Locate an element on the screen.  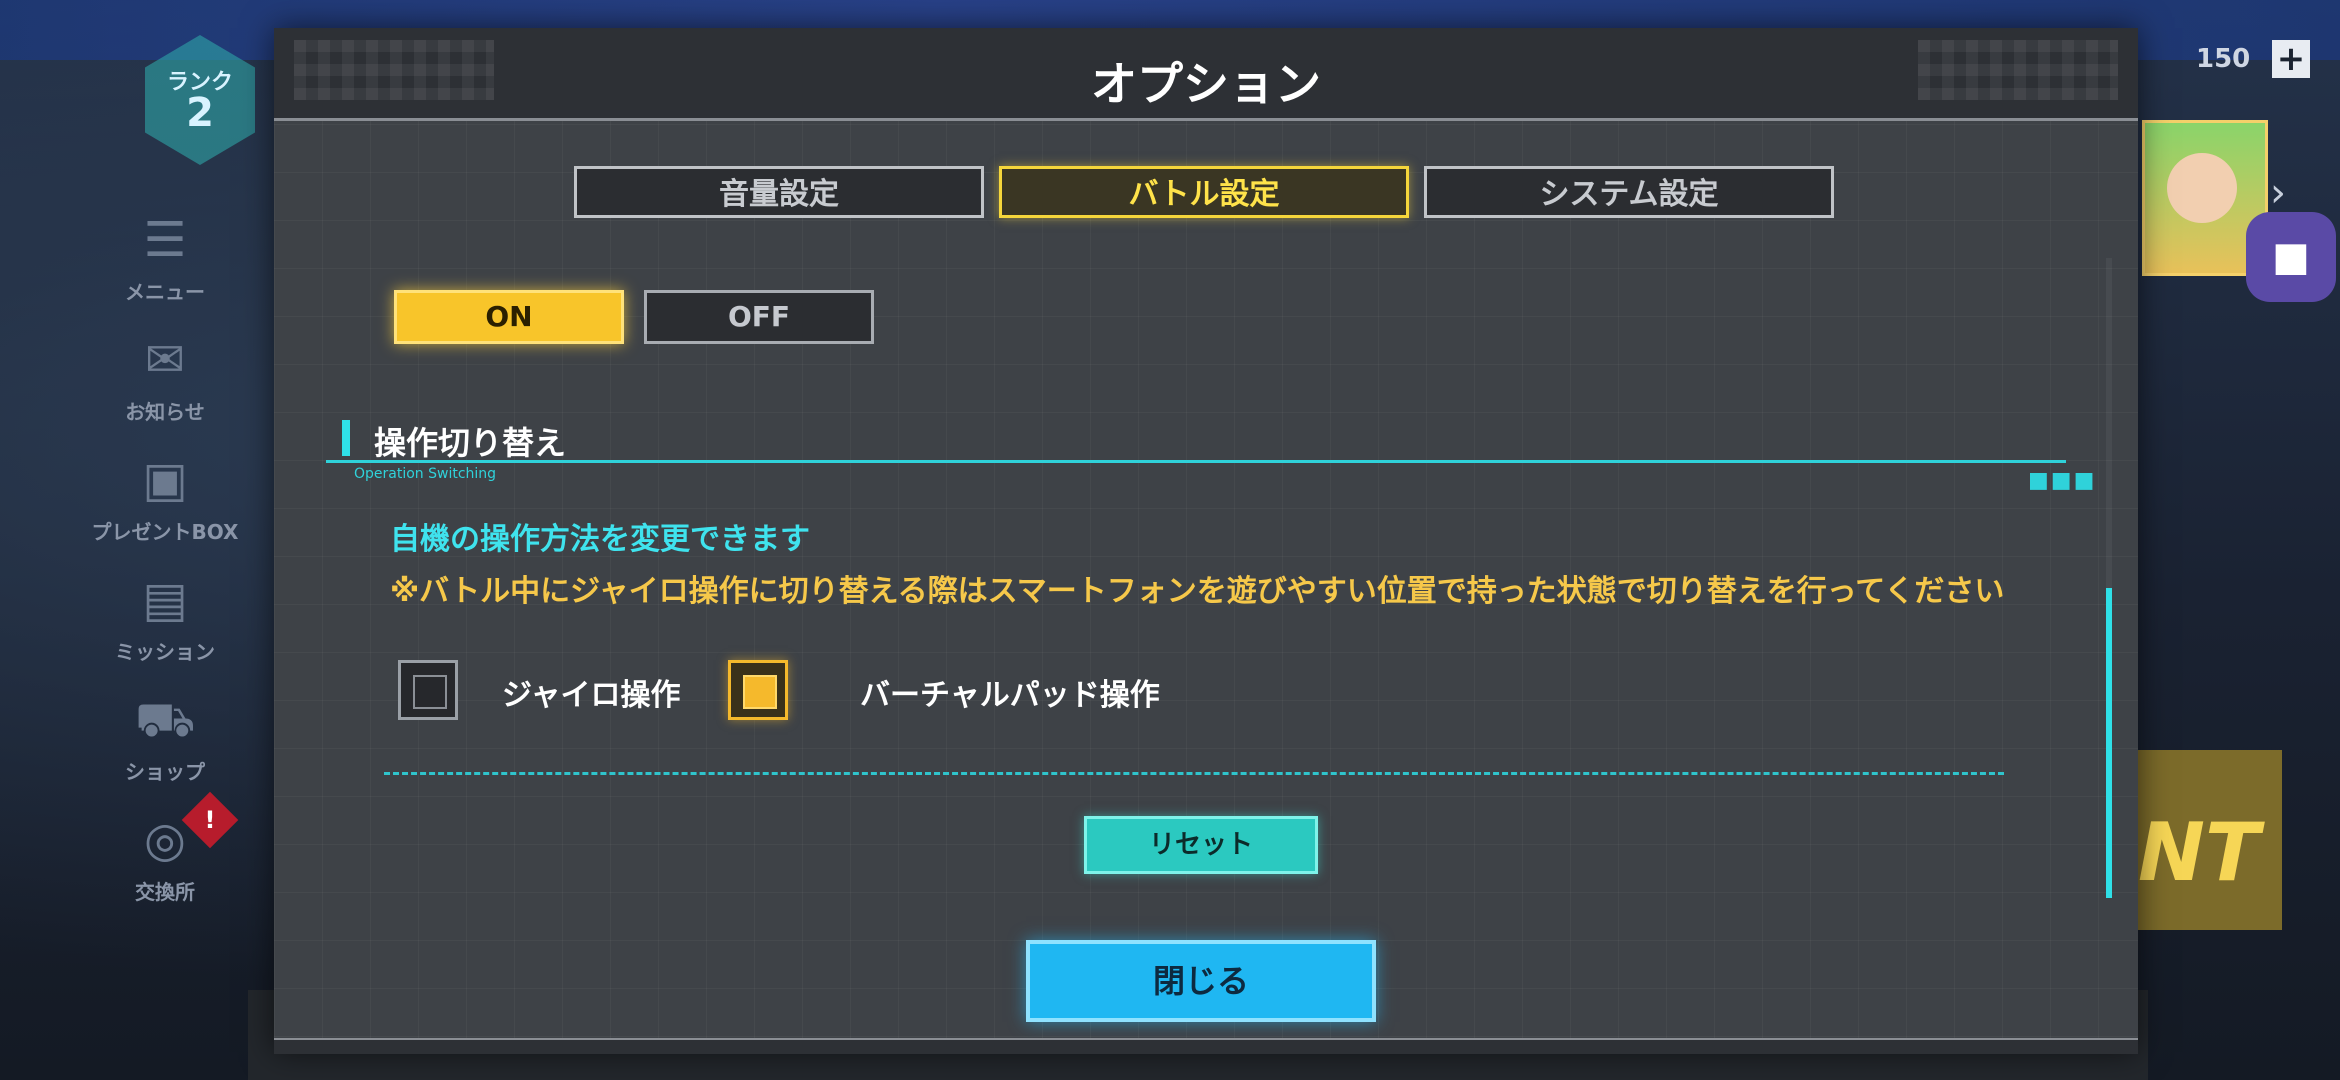
dialog-header: オプション is located at coordinates (1206, 74).